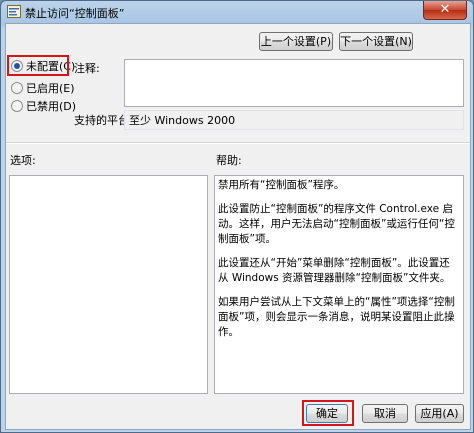 Image resolution: width=474 pixels, height=433 pixels. What do you see at coordinates (328, 413) in the screenshot?
I see `highlight-box-ok` at bounding box center [328, 413].